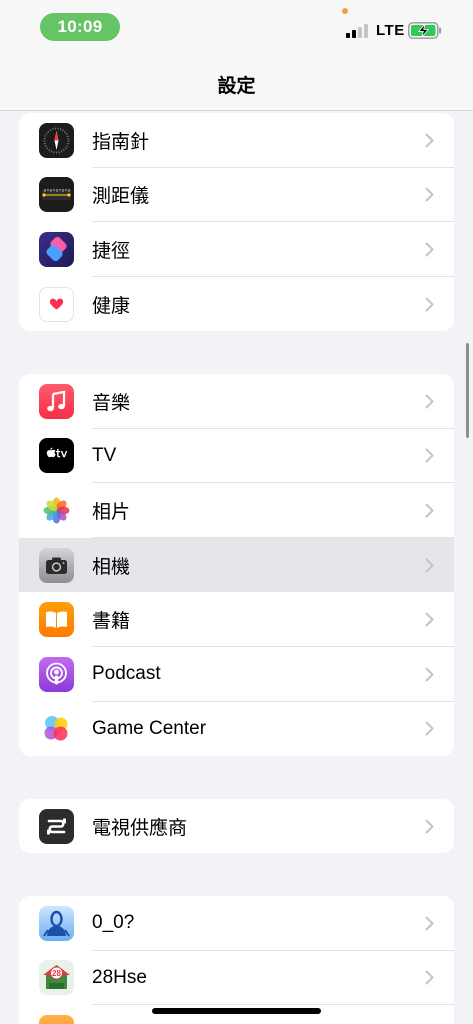  What do you see at coordinates (56, 826) in the screenshot?
I see `tv-provider-icon` at bounding box center [56, 826].